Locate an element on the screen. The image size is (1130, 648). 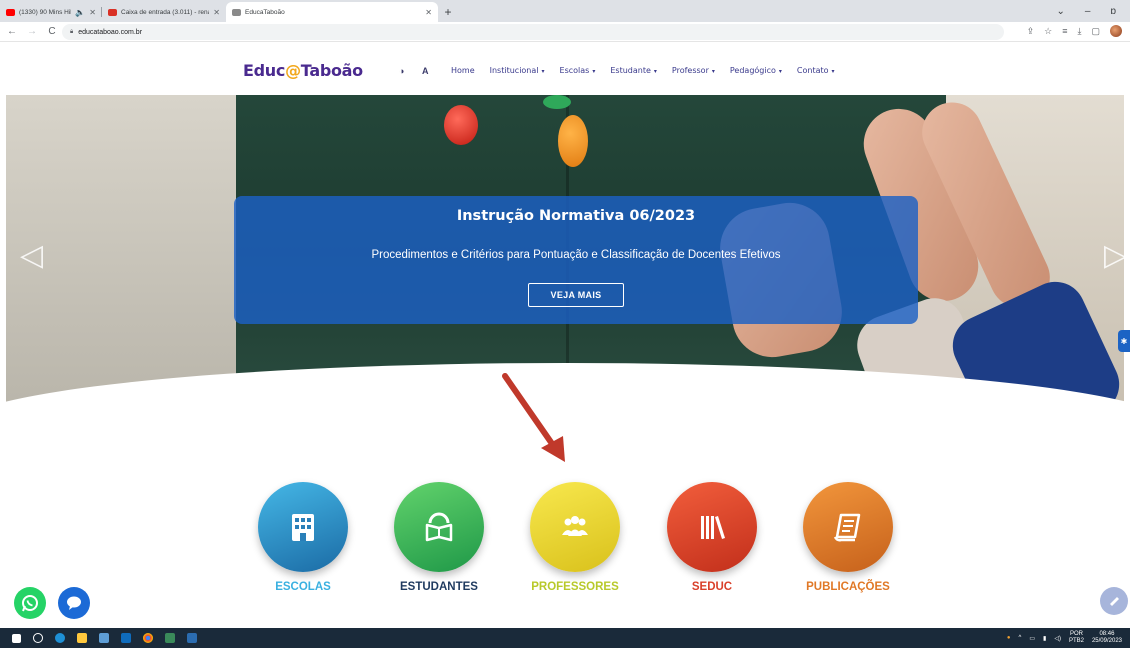
speaker-icon: 🔈 is located at coordinates (80, 12).